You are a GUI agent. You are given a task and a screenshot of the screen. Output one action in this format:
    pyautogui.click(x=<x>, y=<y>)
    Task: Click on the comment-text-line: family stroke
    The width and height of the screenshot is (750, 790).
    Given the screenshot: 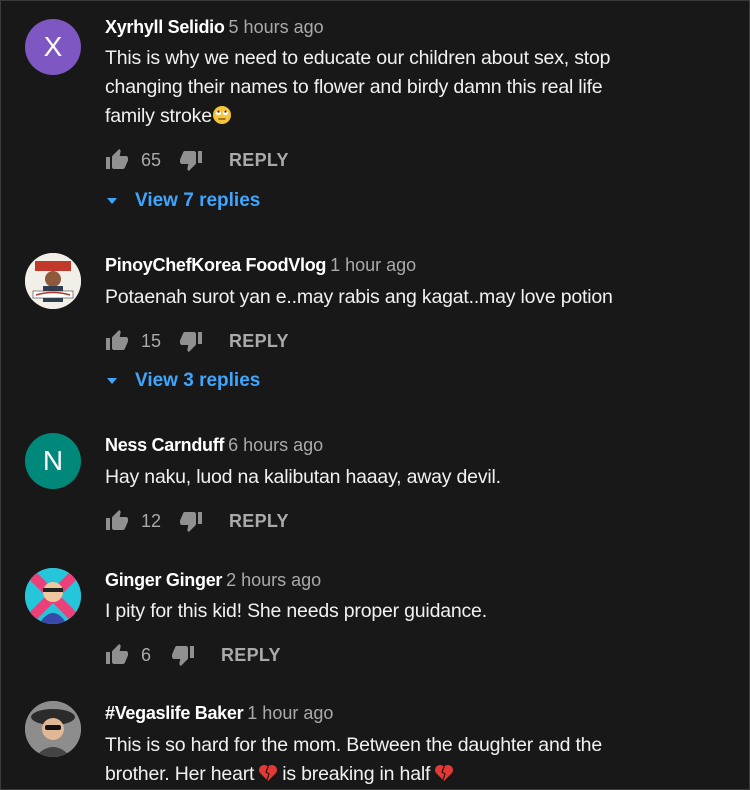 What is the action you would take?
    pyautogui.click(x=415, y=116)
    